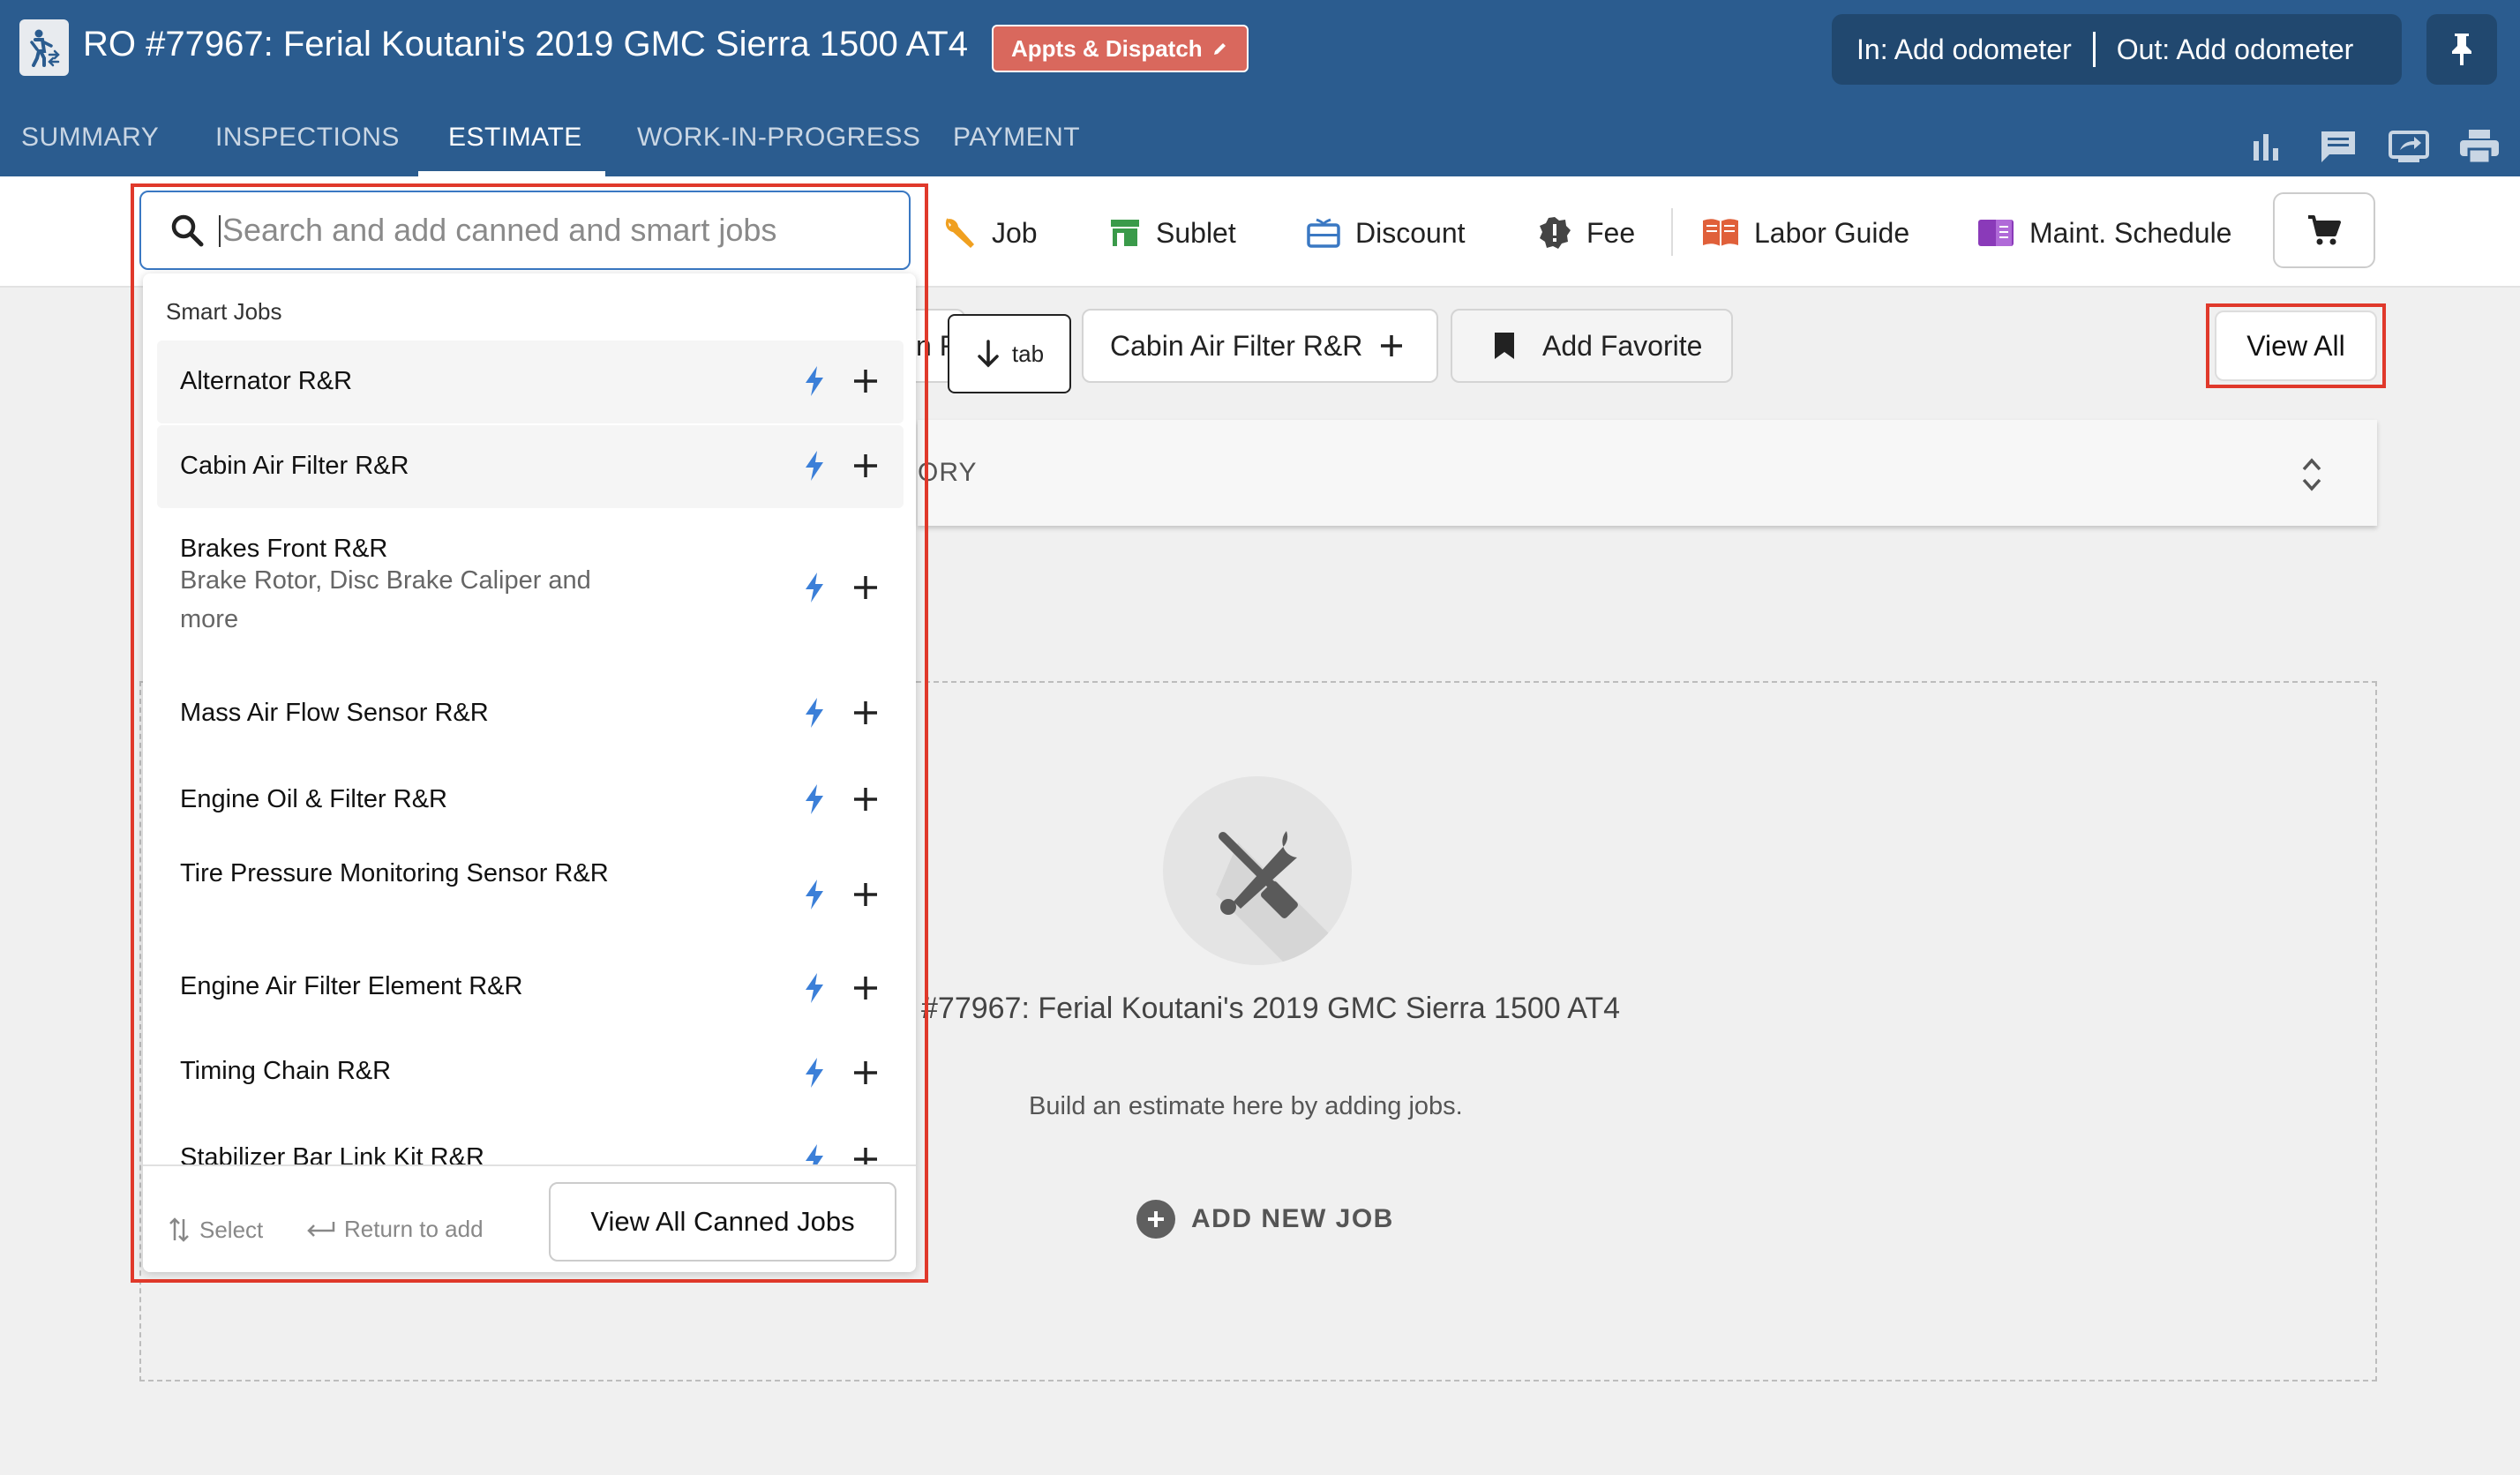  Describe the element at coordinates (530, 466) in the screenshot. I see `smart-job-item: Cabin Air Filter R&R` at that location.